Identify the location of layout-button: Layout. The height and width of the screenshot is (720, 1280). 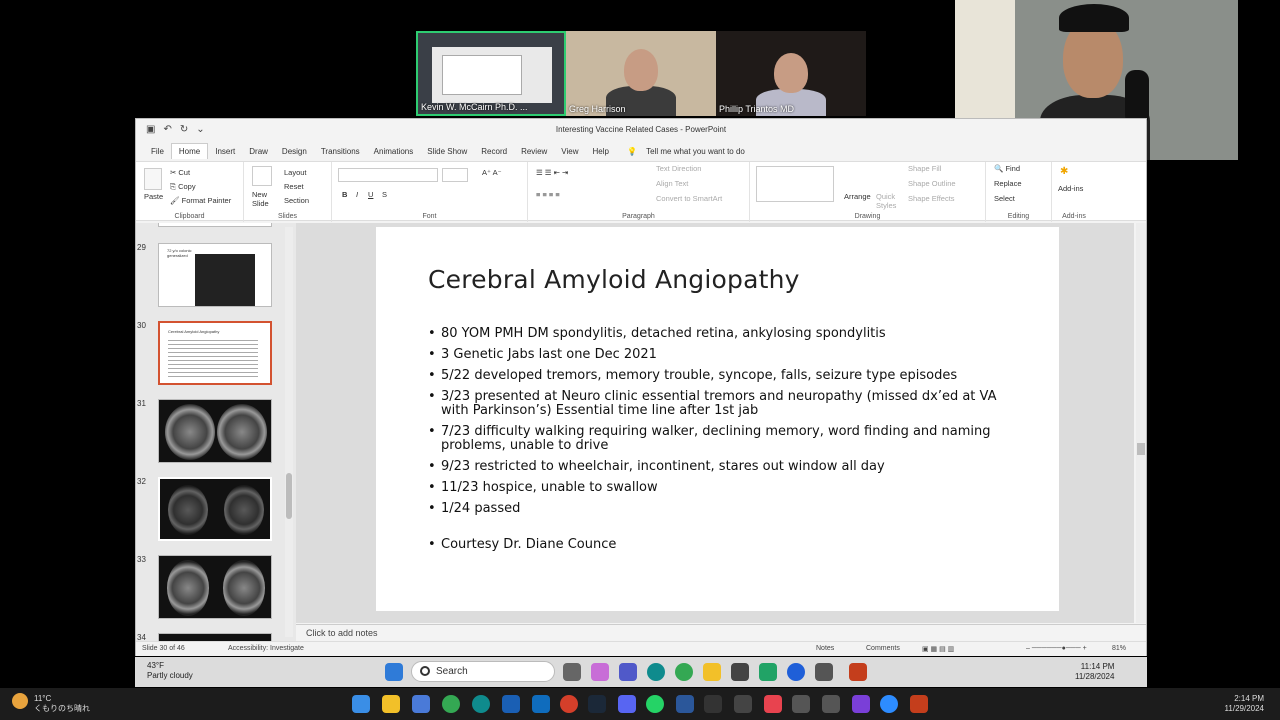
(295, 172).